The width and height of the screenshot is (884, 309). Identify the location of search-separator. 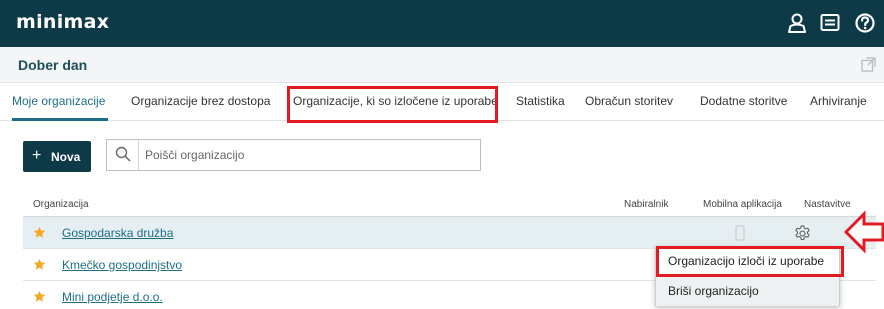
(138, 155).